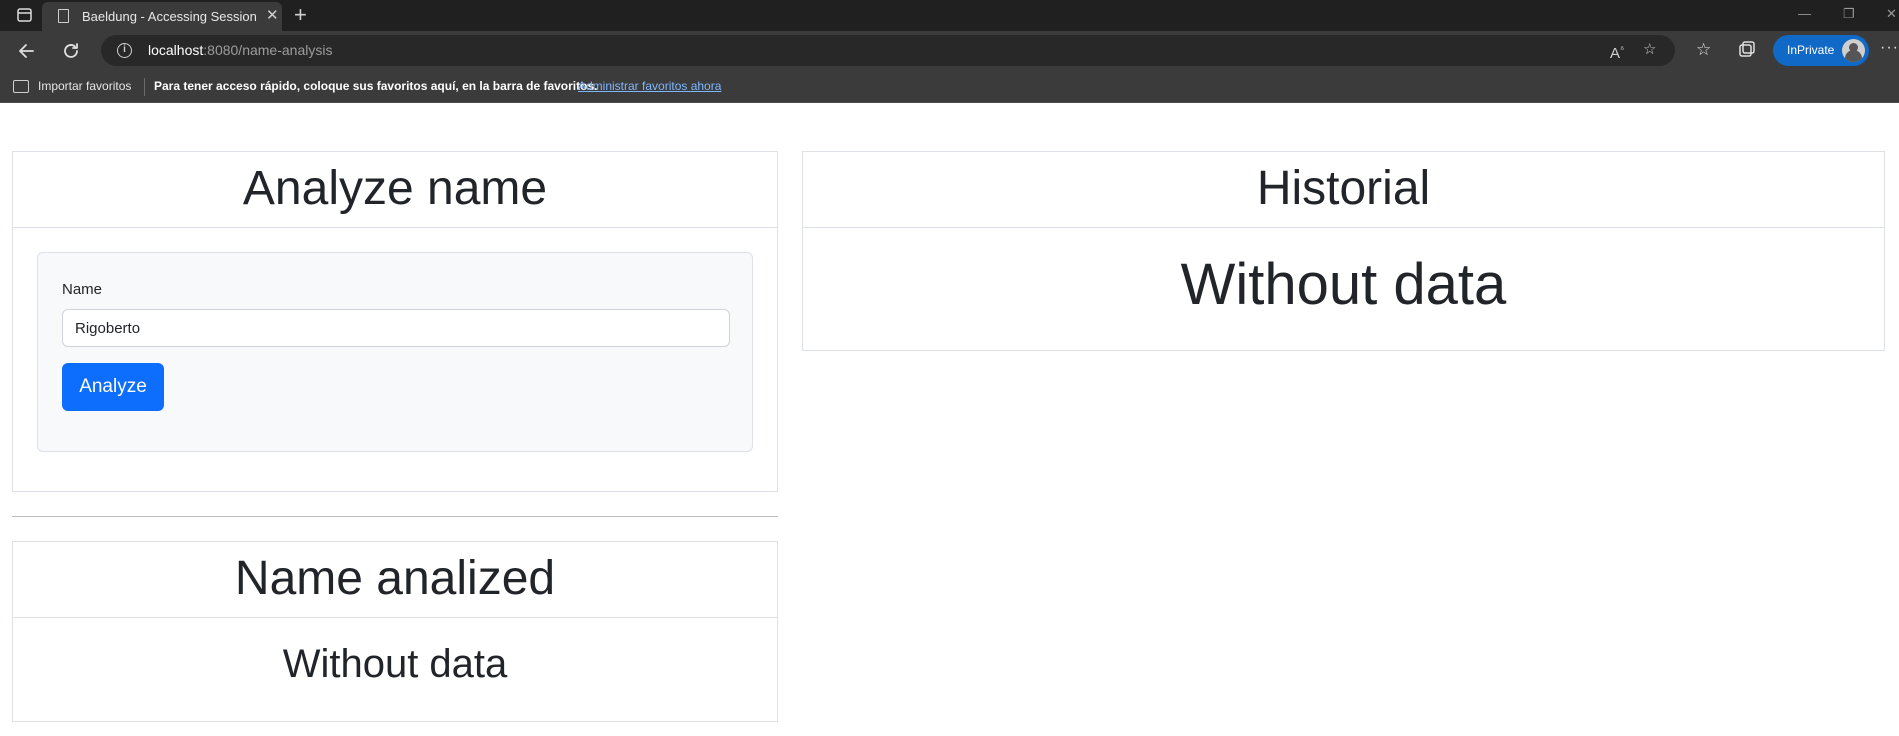 The image size is (1899, 736). What do you see at coordinates (124, 50) in the screenshot?
I see `site-info-icon: i` at bounding box center [124, 50].